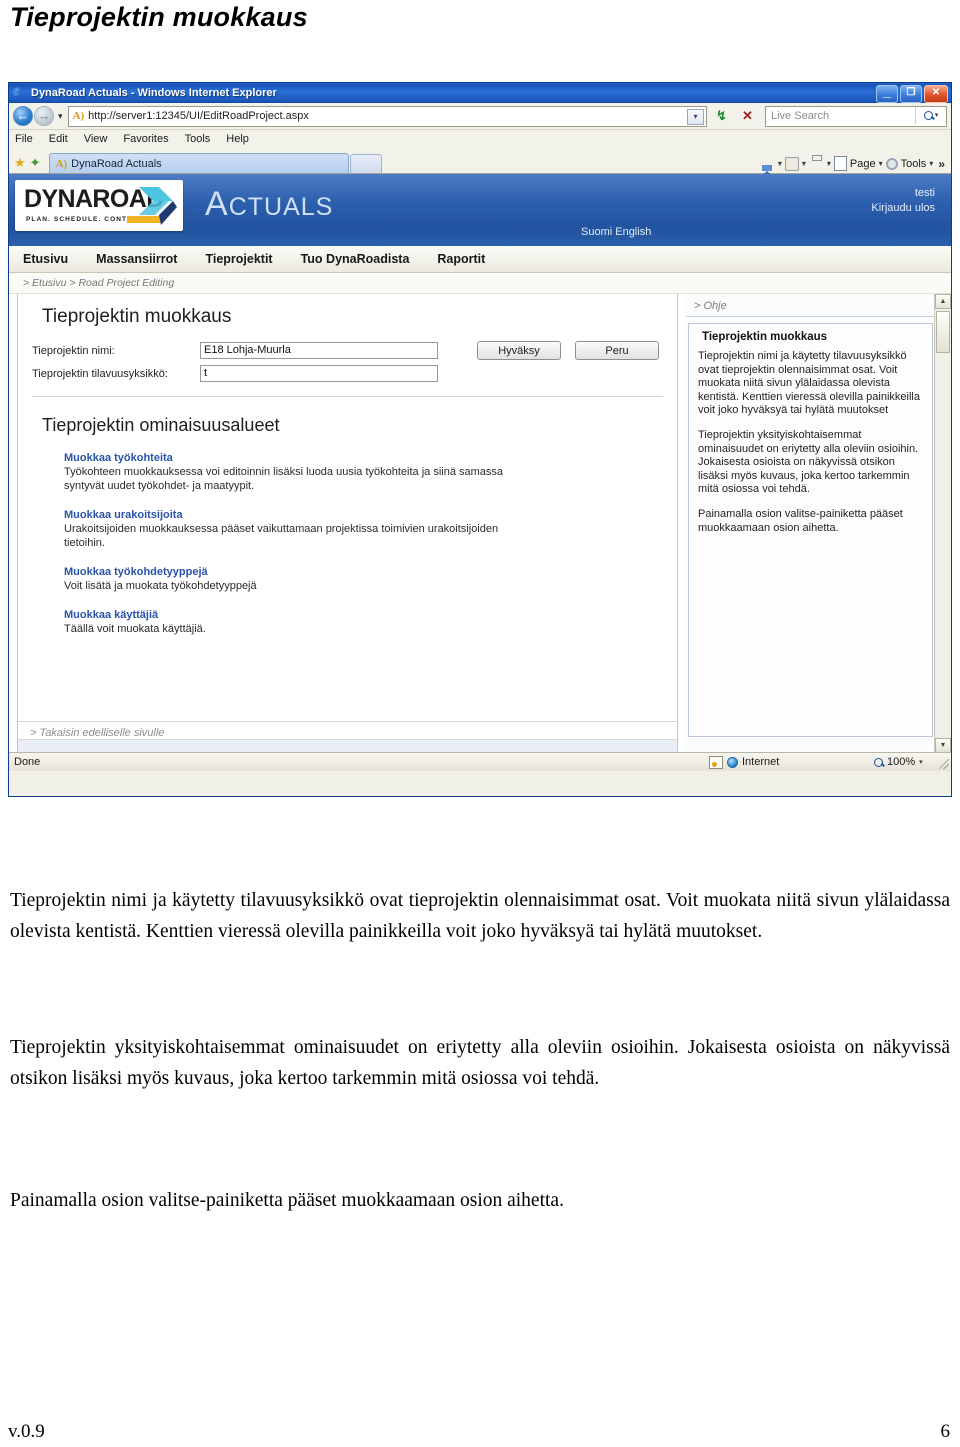 Image resolution: width=960 pixels, height=1447 pixels. I want to click on zoom-magnifier-icon, so click(878, 762).